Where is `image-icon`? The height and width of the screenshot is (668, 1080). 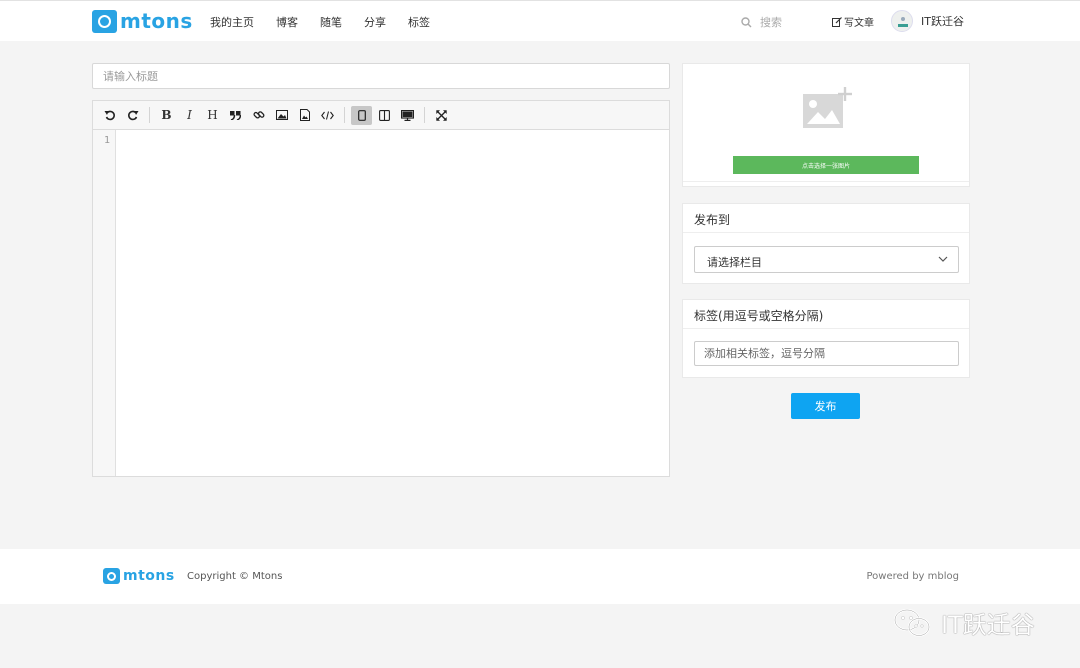 image-icon is located at coordinates (281, 115).